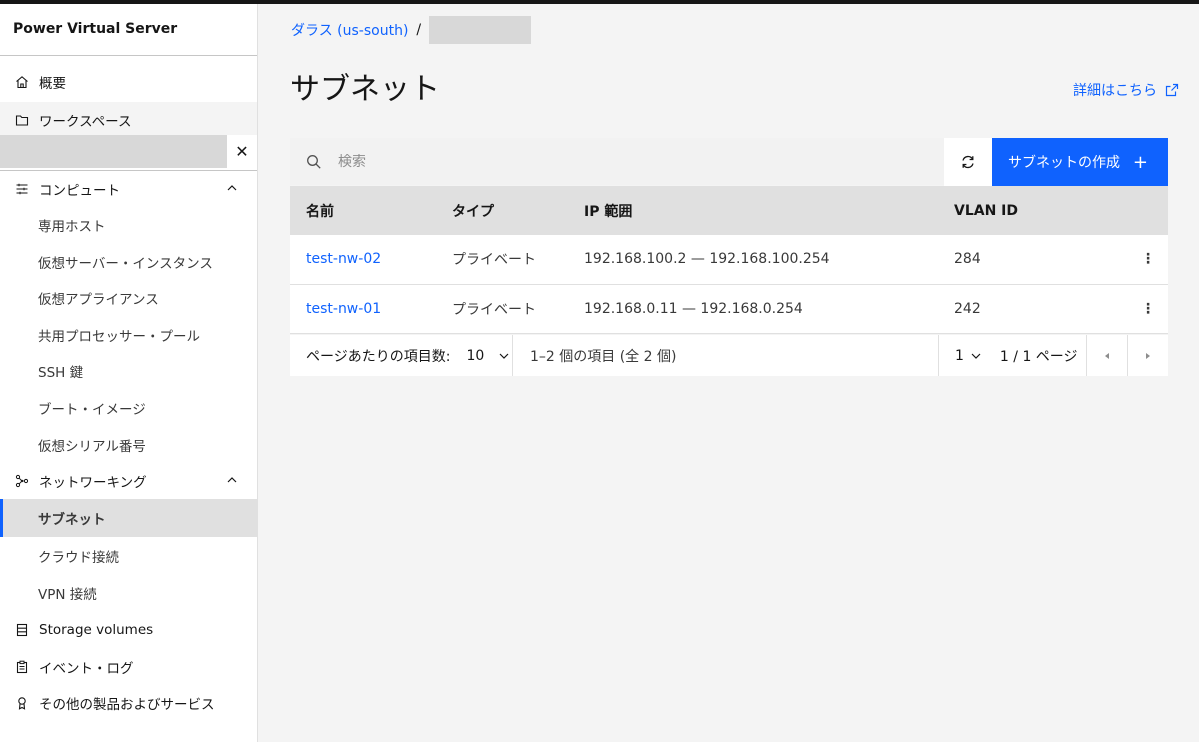  Describe the element at coordinates (1148, 210) in the screenshot. I see `column-header-actions` at that location.